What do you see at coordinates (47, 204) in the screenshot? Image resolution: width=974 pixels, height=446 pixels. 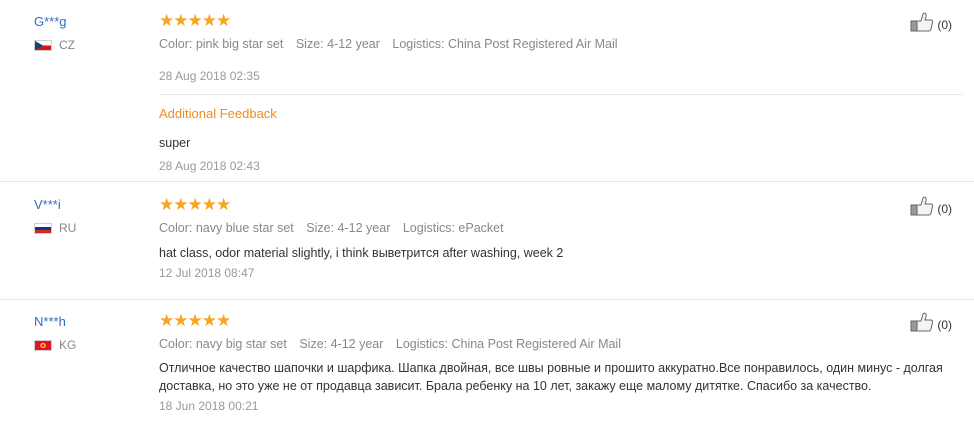 I see `reviewer-name: V***i` at bounding box center [47, 204].